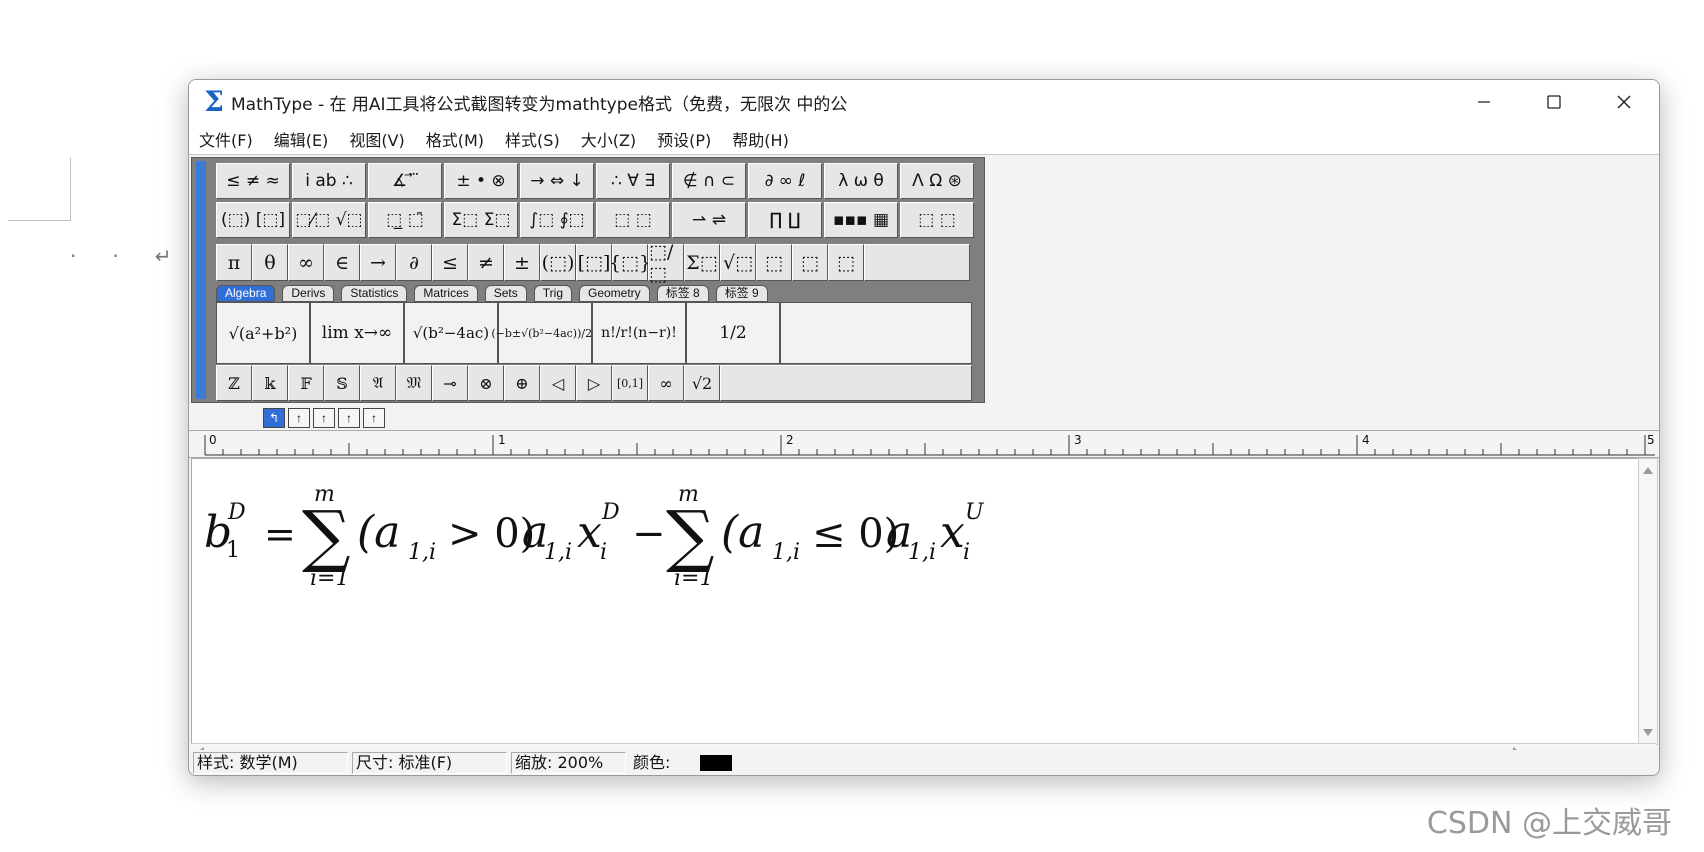  What do you see at coordinates (532, 139) in the screenshot?
I see `menu-style: 样式(S)` at bounding box center [532, 139].